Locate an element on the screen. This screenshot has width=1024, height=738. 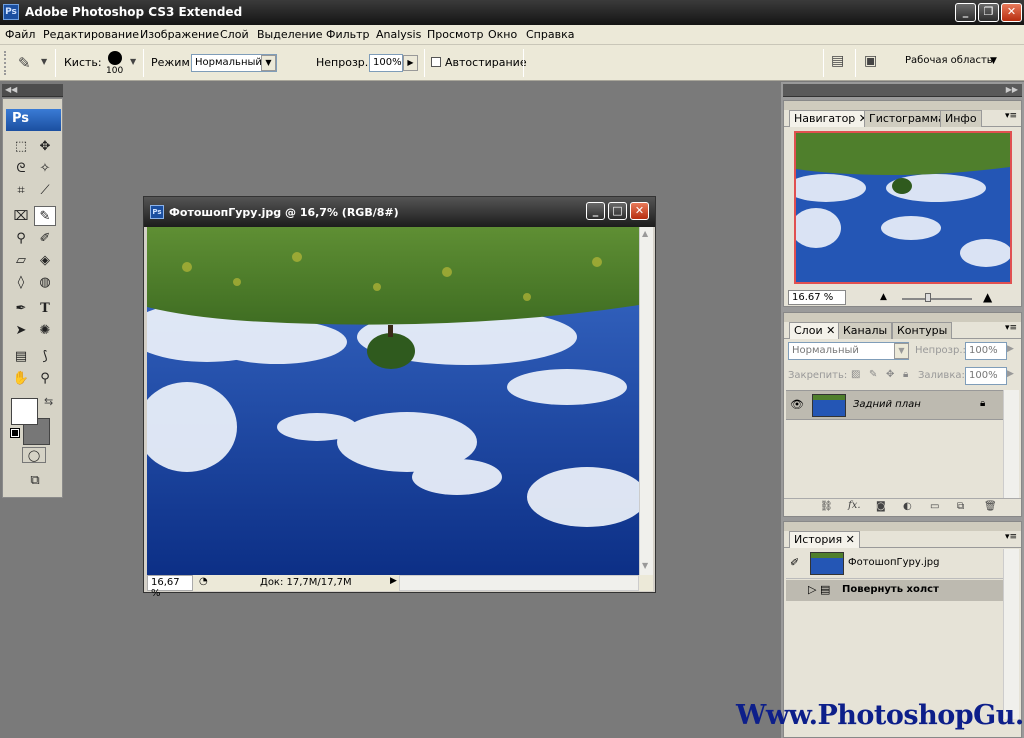
auto-erase-checkbox is located at coordinates (436, 62).